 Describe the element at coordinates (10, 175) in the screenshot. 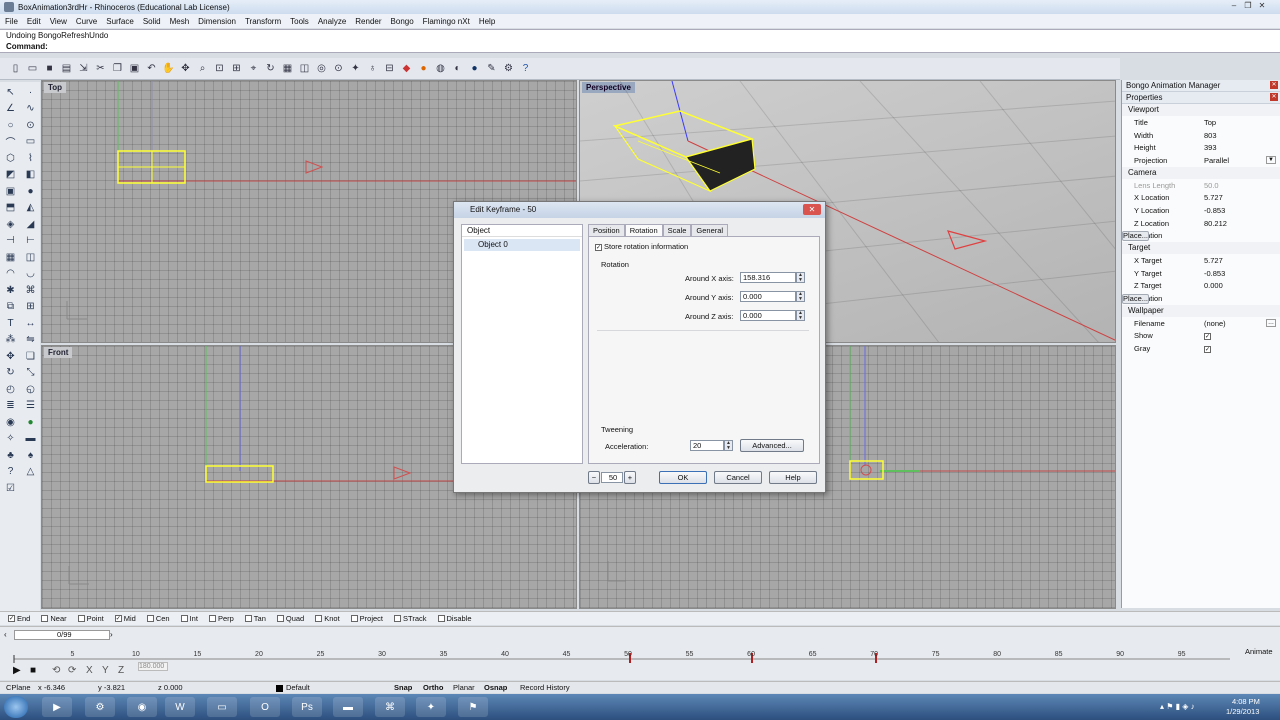

I see `surface-icon: ◩` at that location.